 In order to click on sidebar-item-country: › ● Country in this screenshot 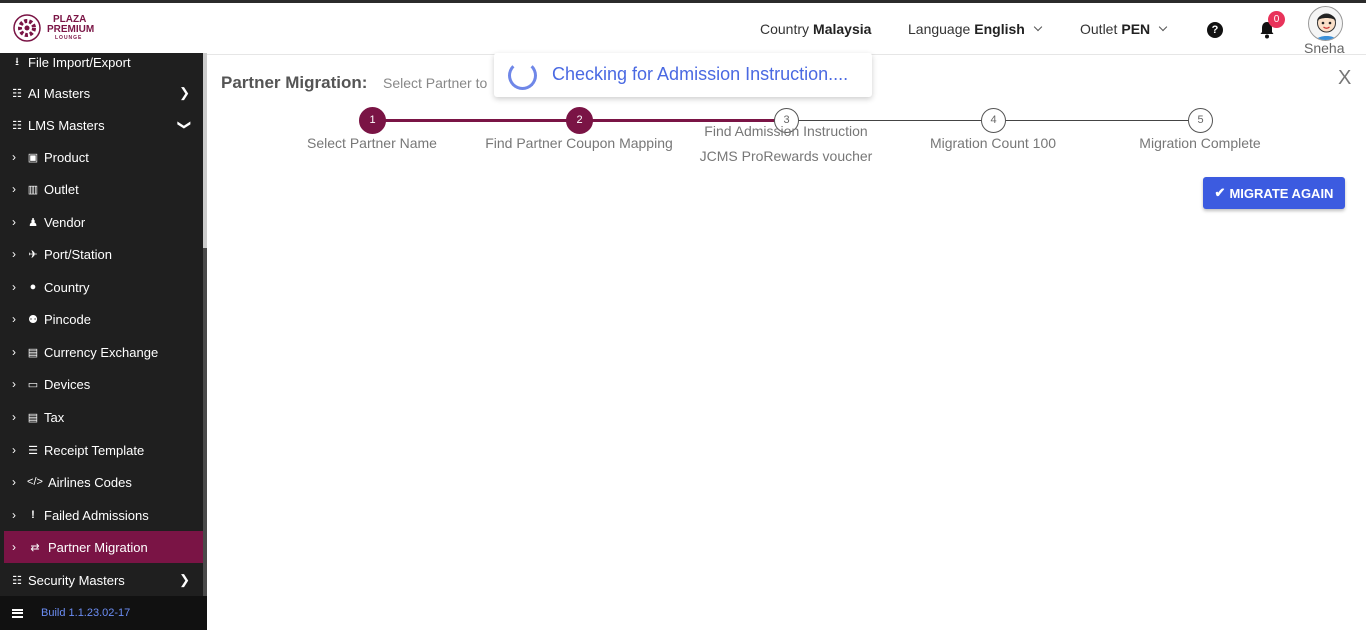, I will do `click(101, 287)`.